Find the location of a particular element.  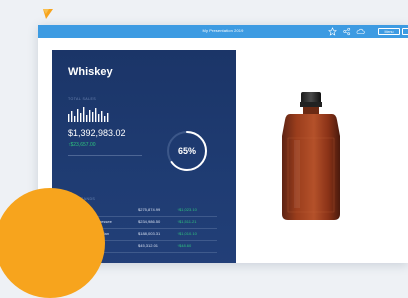

topbar: My Presentation 2019 Menu is located at coordinates (223, 31).